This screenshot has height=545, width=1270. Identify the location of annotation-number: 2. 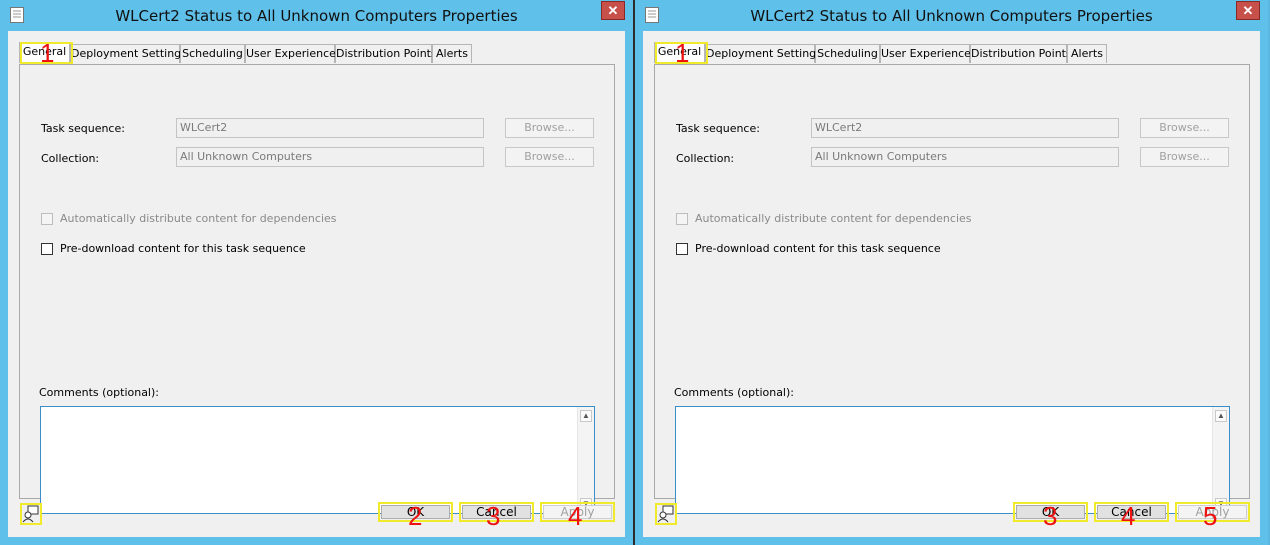
(415, 516).